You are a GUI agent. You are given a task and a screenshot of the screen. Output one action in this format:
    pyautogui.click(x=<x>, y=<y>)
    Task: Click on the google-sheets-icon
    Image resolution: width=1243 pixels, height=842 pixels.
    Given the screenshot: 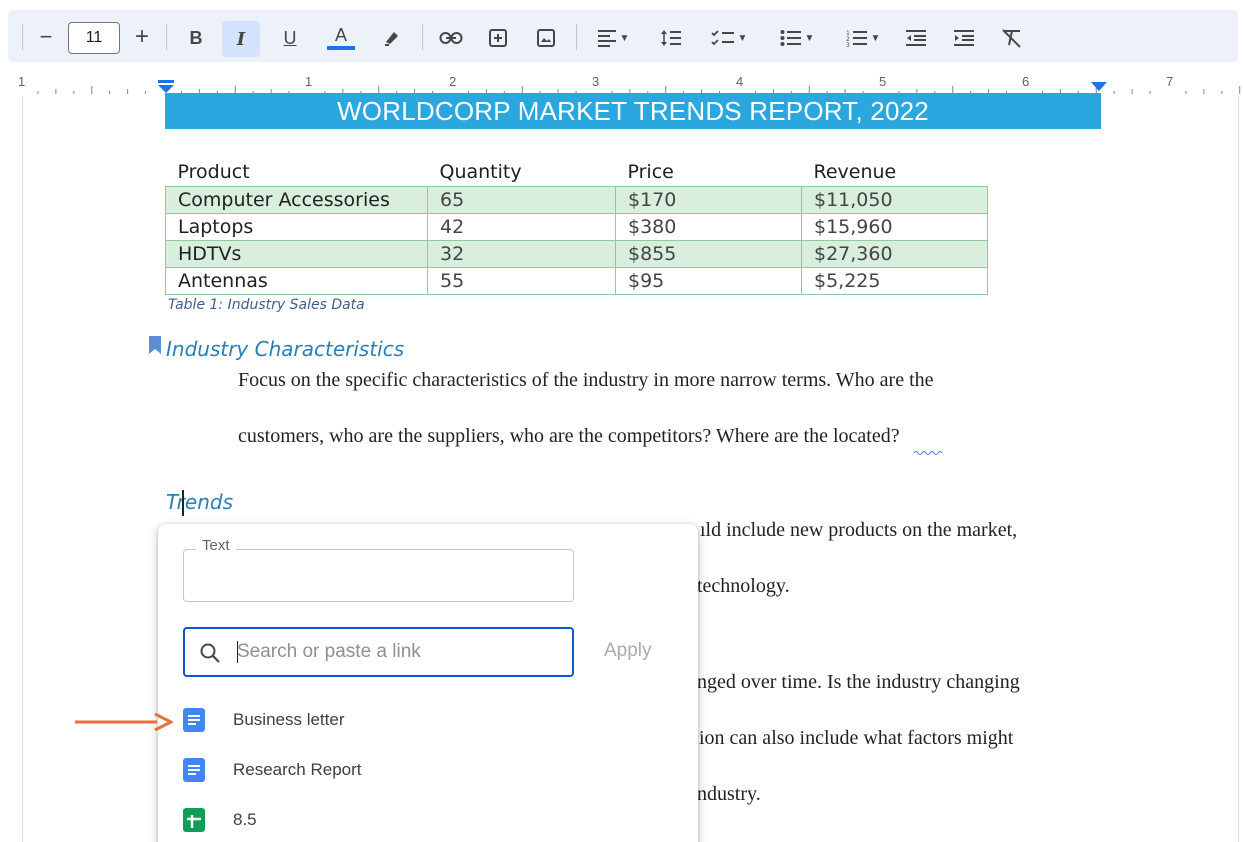 What is the action you would take?
    pyautogui.click(x=194, y=820)
    